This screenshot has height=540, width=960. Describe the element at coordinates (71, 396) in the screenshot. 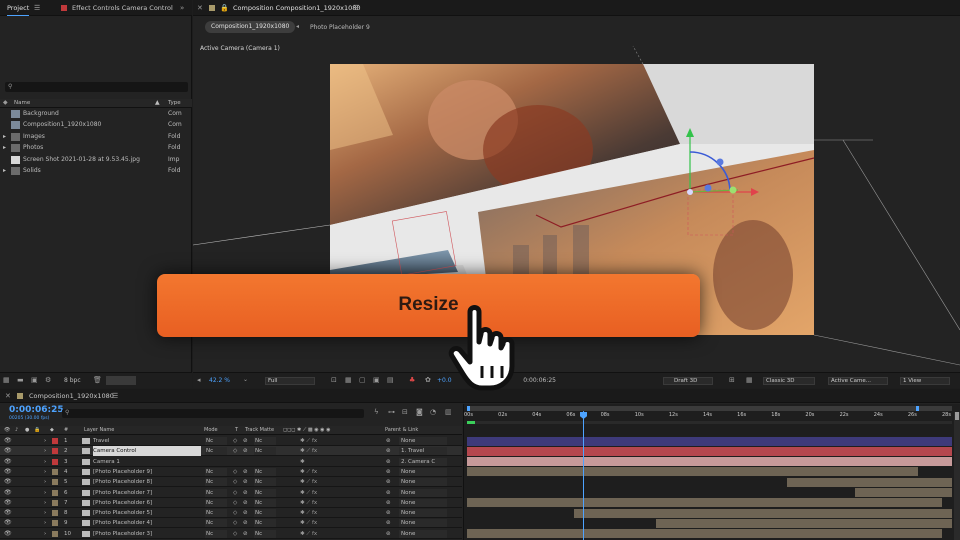

I see `timeline-tab: Composition1_1920x1080` at that location.